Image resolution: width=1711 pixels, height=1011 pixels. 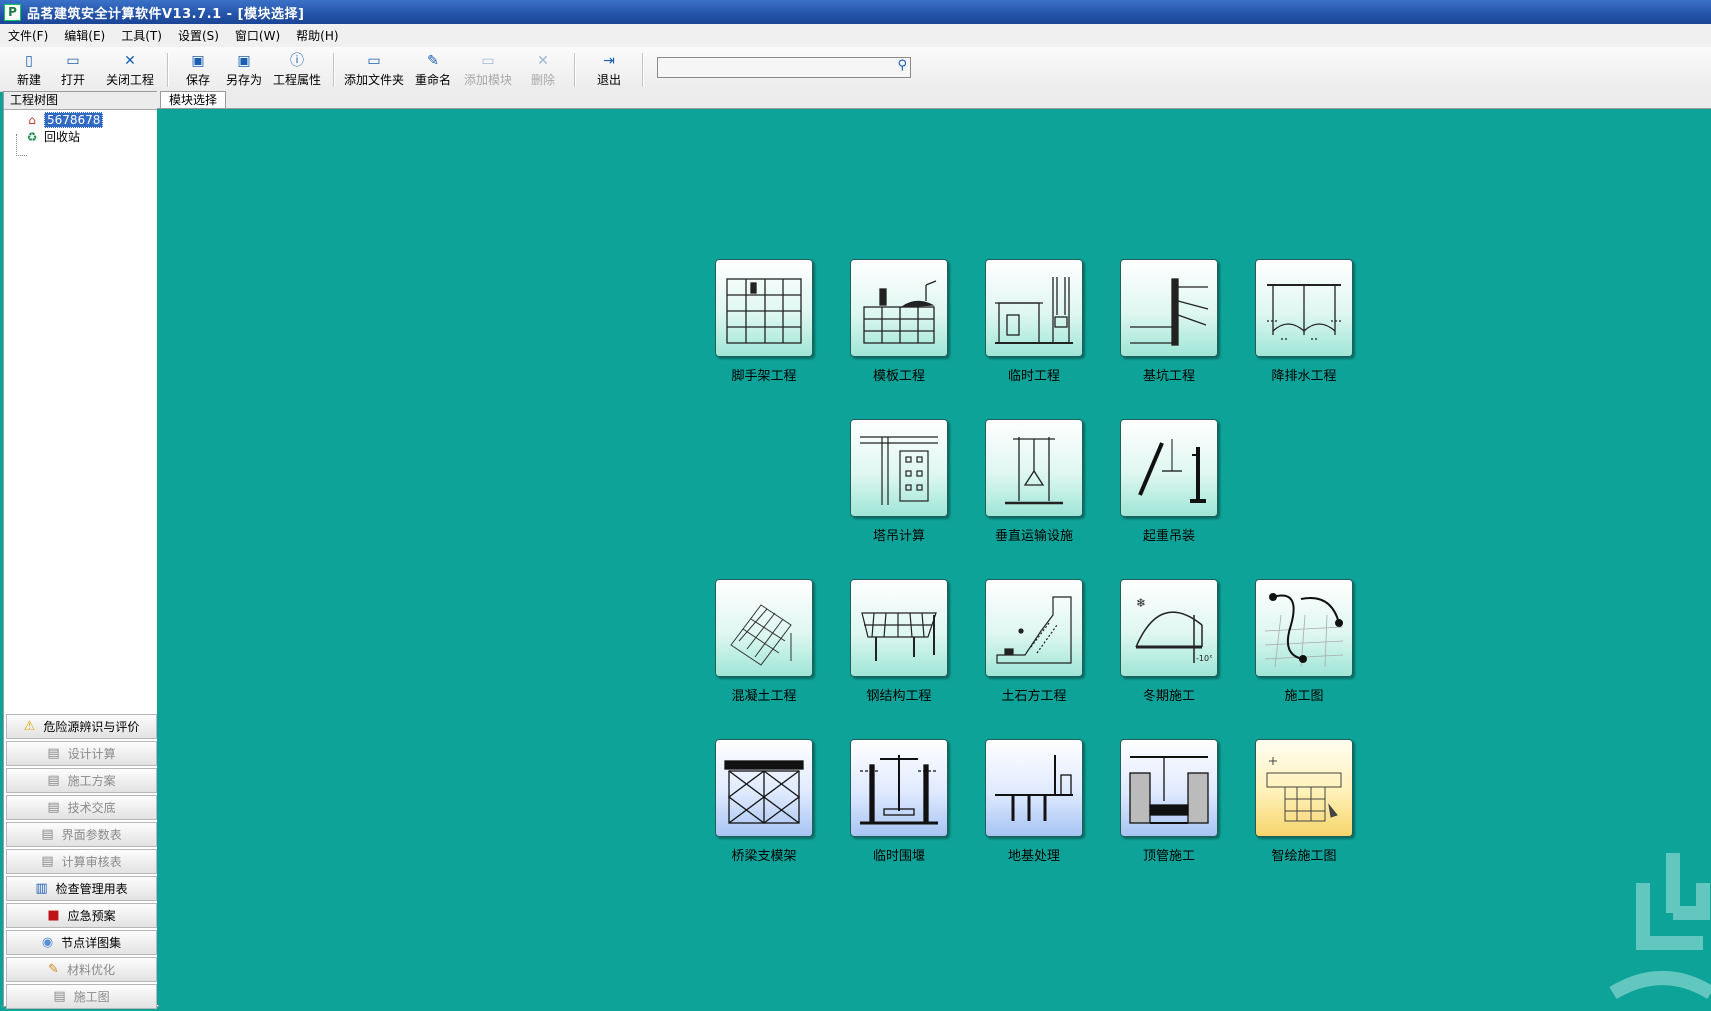 I want to click on module-label: 临时围堰, so click(x=898, y=856).